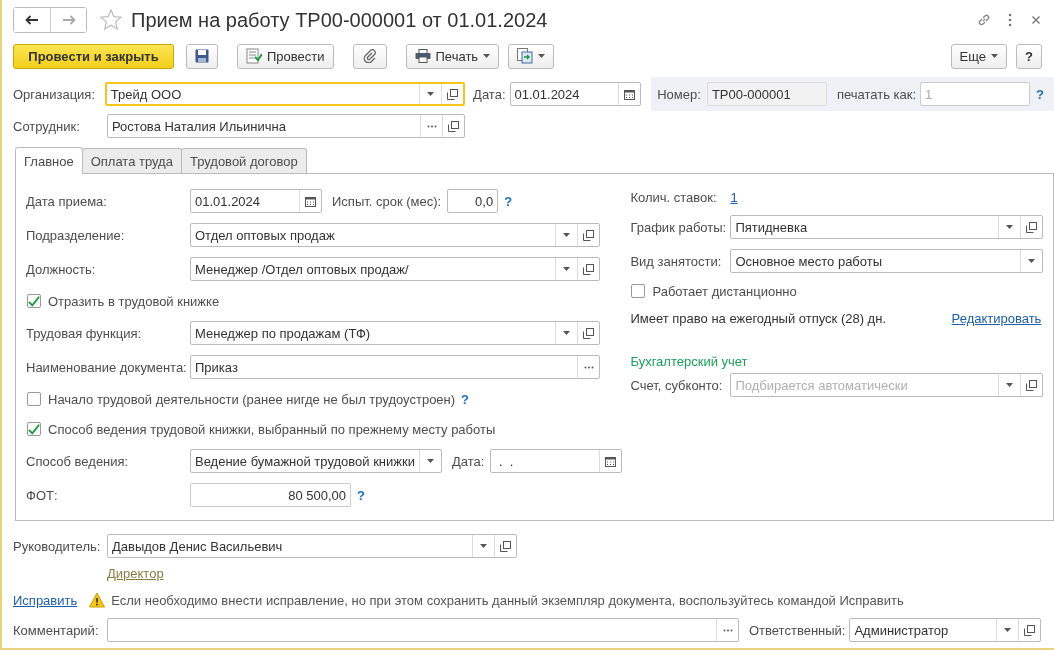  What do you see at coordinates (243, 160) in the screenshot?
I see `tab: Трудовой договор` at bounding box center [243, 160].